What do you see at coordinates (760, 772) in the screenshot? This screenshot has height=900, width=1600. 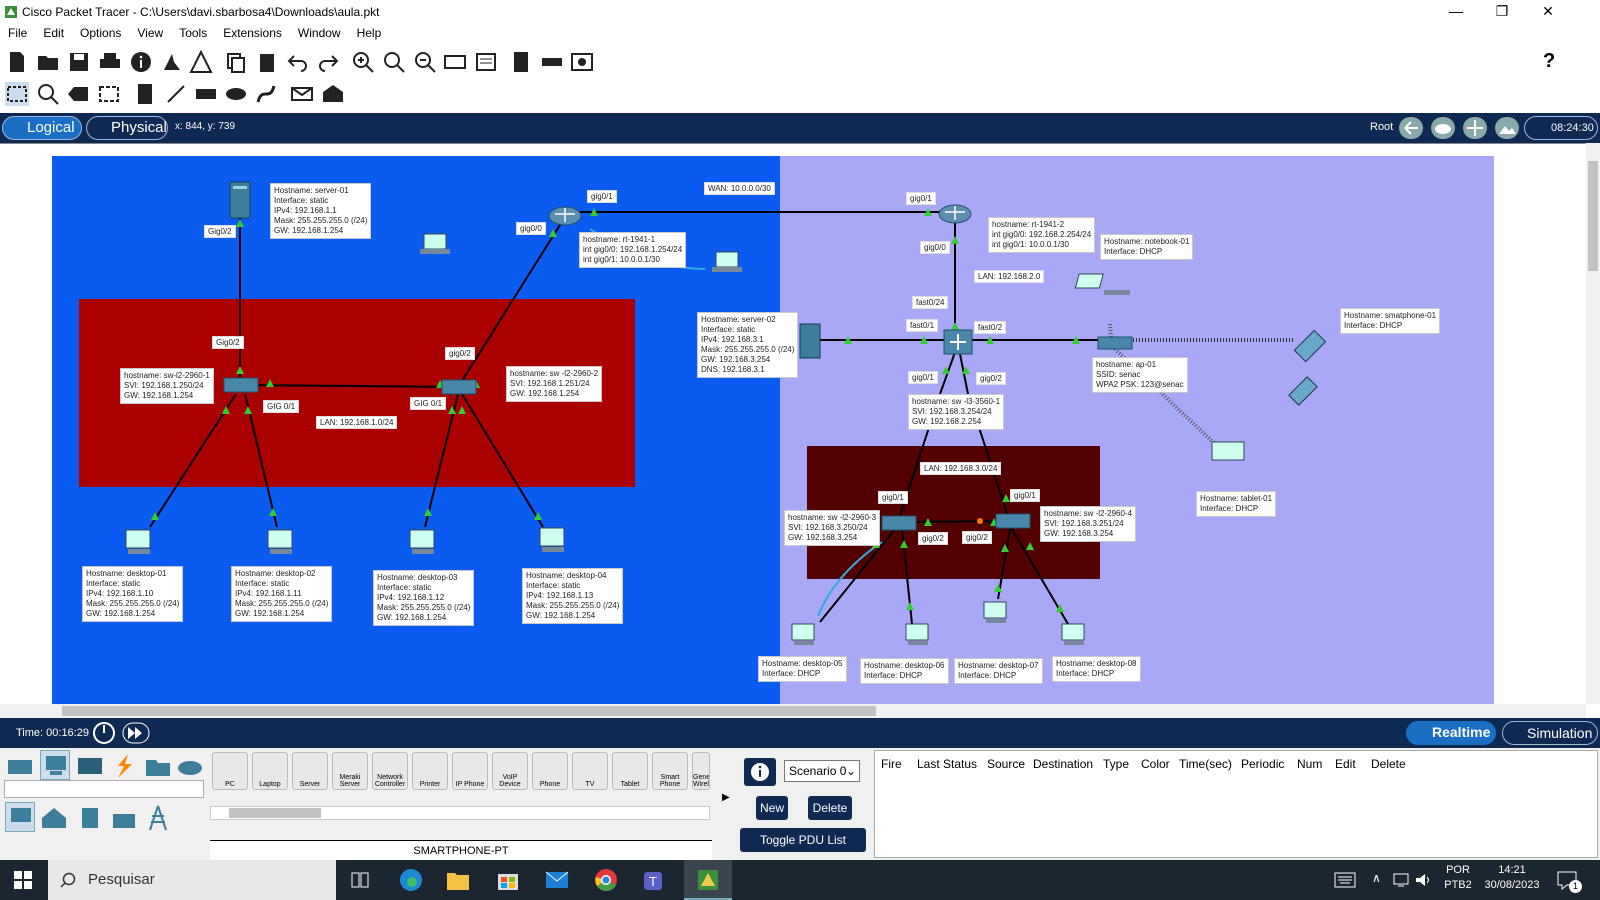 I see `scenario-info-icon` at bounding box center [760, 772].